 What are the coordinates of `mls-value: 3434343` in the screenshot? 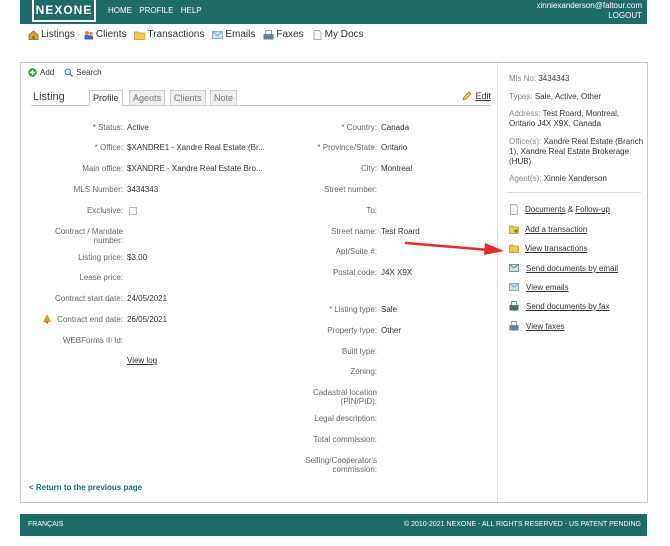 It's located at (143, 189).